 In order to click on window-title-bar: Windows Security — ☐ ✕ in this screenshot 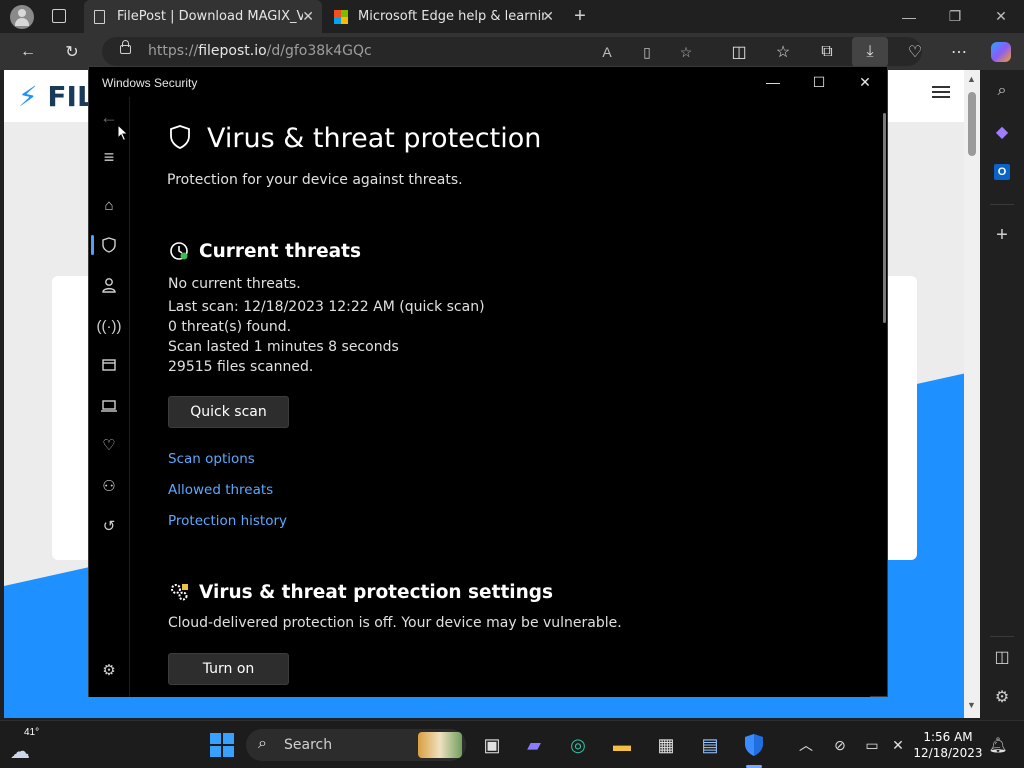, I will do `click(488, 82)`.